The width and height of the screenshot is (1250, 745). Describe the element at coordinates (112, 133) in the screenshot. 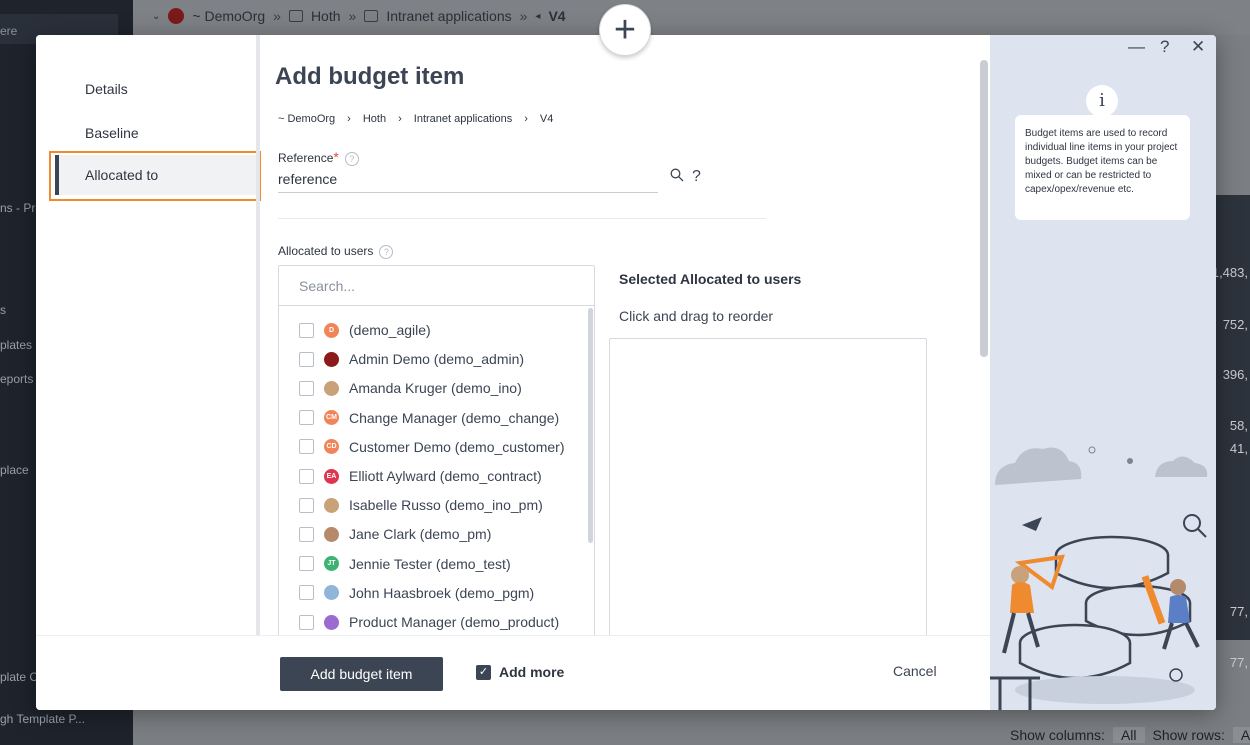

I see `nav-baseline: Baseline` at that location.